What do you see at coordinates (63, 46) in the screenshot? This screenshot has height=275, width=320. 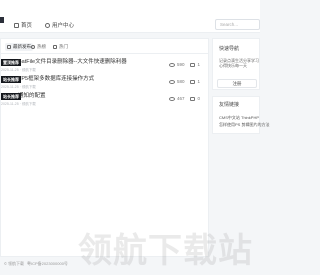 I see `tab-label: 热门` at bounding box center [63, 46].